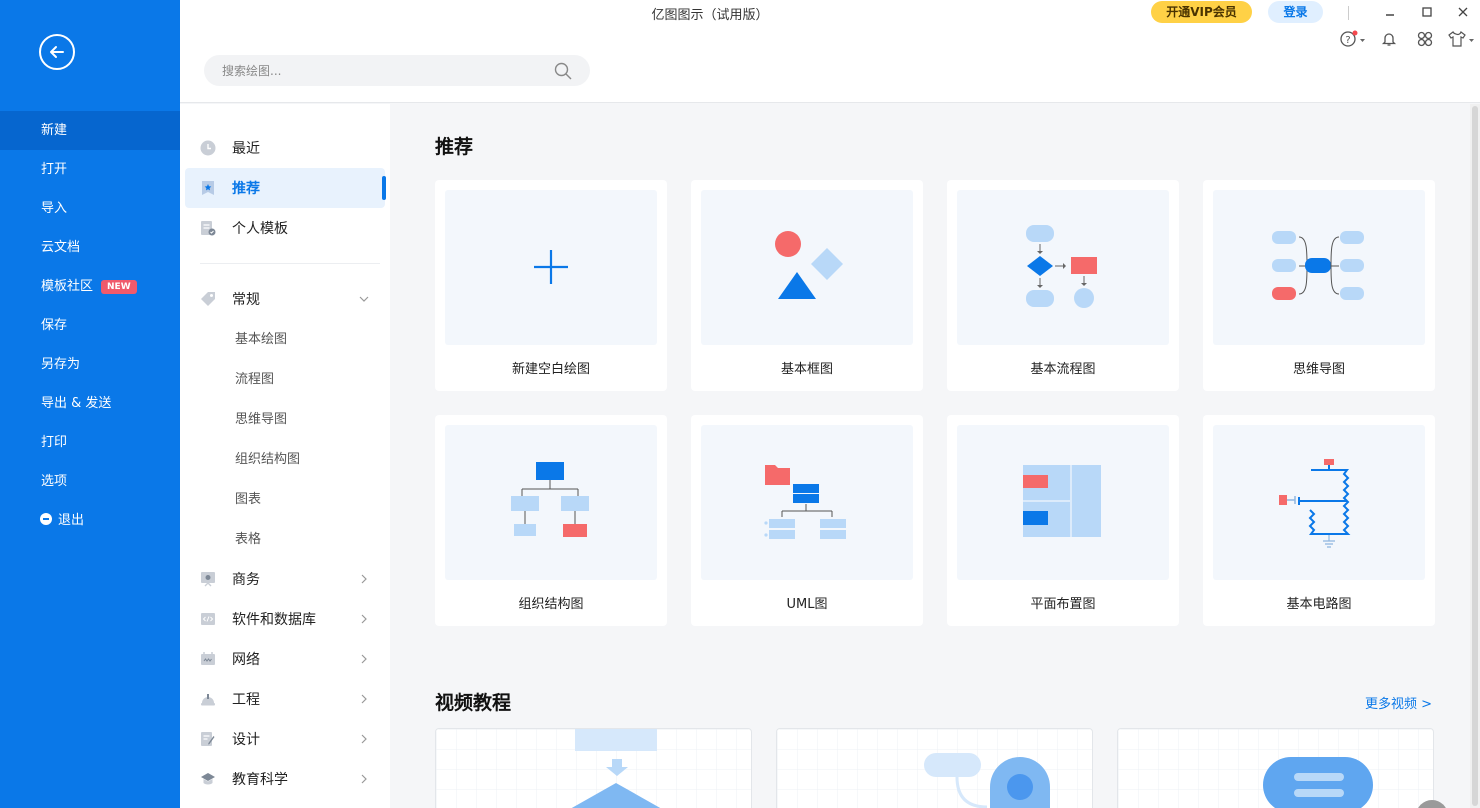 This screenshot has height=808, width=1480. I want to click on menu-item-export-send: 导出 & 发送, so click(90, 403).